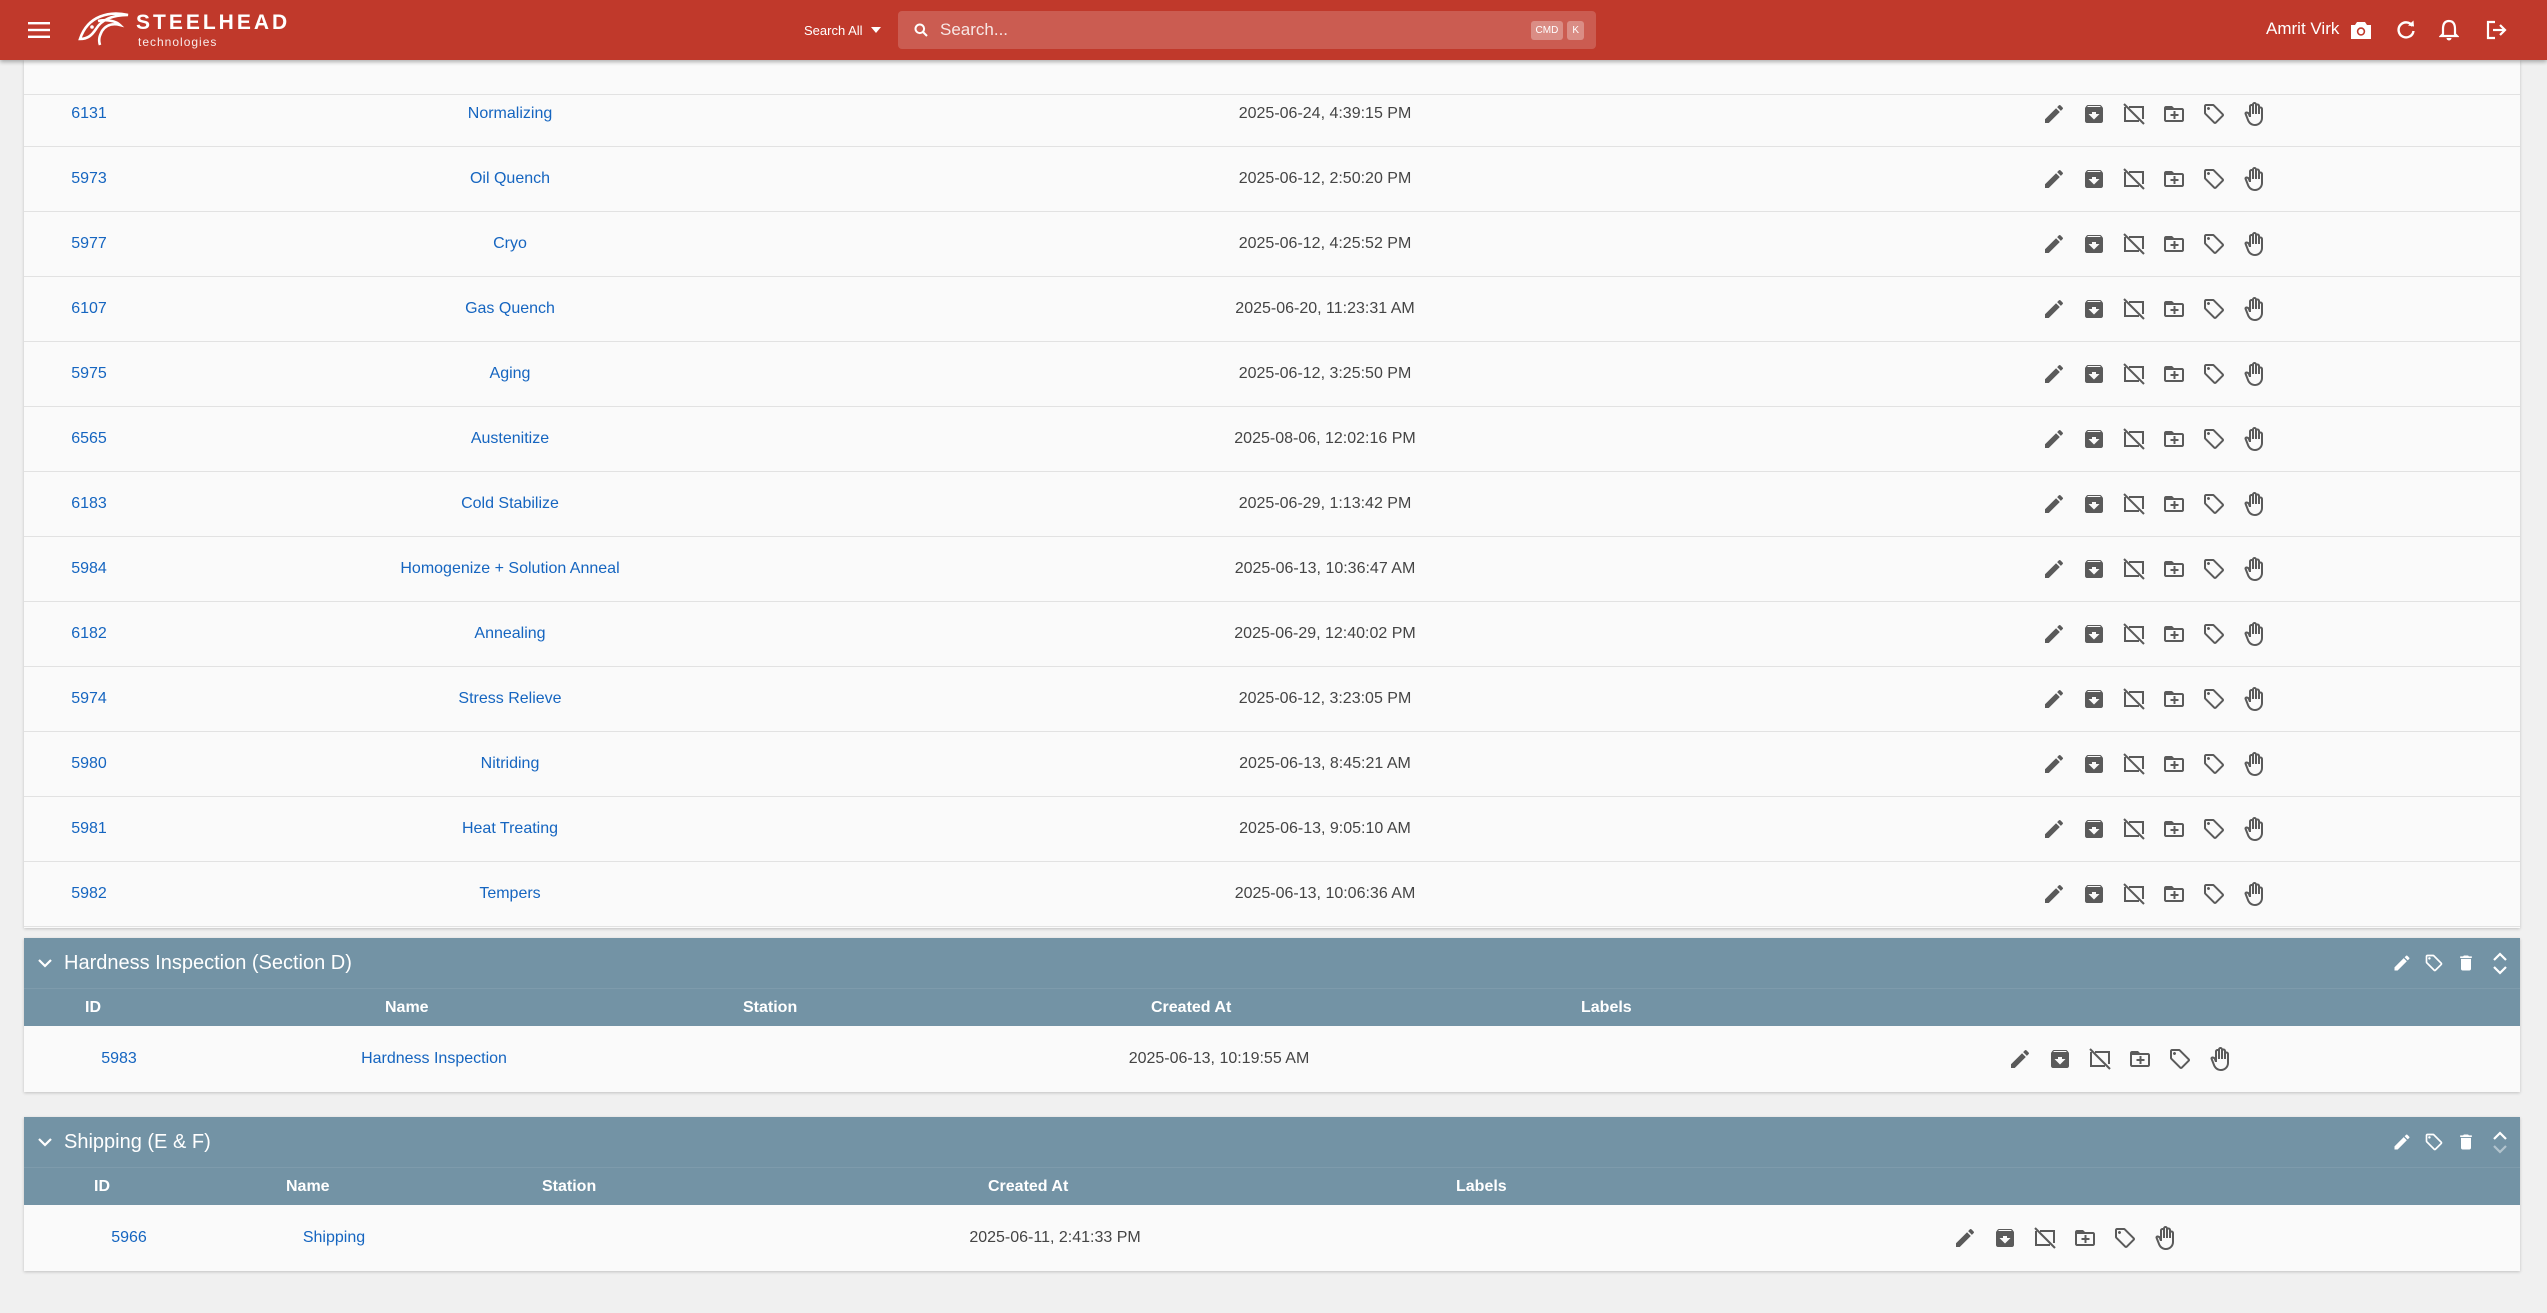 Image resolution: width=2547 pixels, height=1313 pixels. I want to click on table-row: 6131 Normalizing 2025-06-24, 4:39:15 PM, so click(1272, 114).